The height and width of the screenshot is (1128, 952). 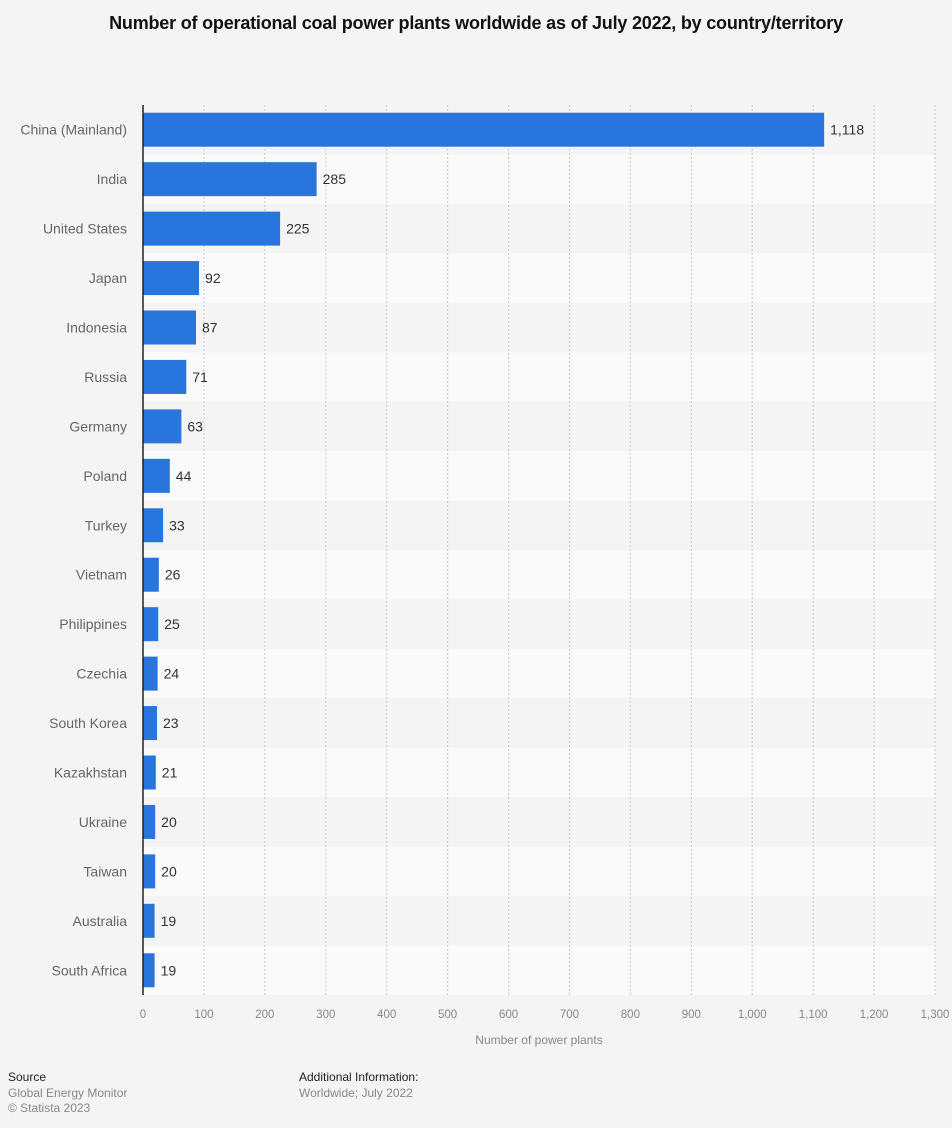 I want to click on x-tick-label: 200, so click(x=264, y=1015).